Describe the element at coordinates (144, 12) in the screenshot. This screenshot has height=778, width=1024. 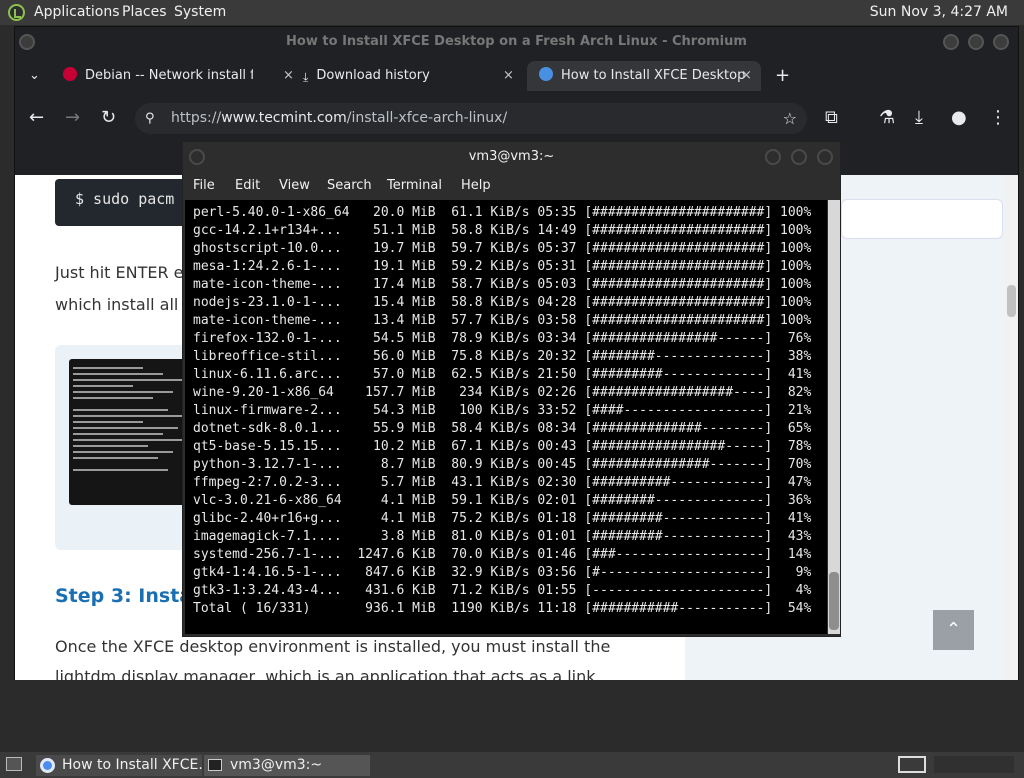
I see `menu-places: Places` at that location.